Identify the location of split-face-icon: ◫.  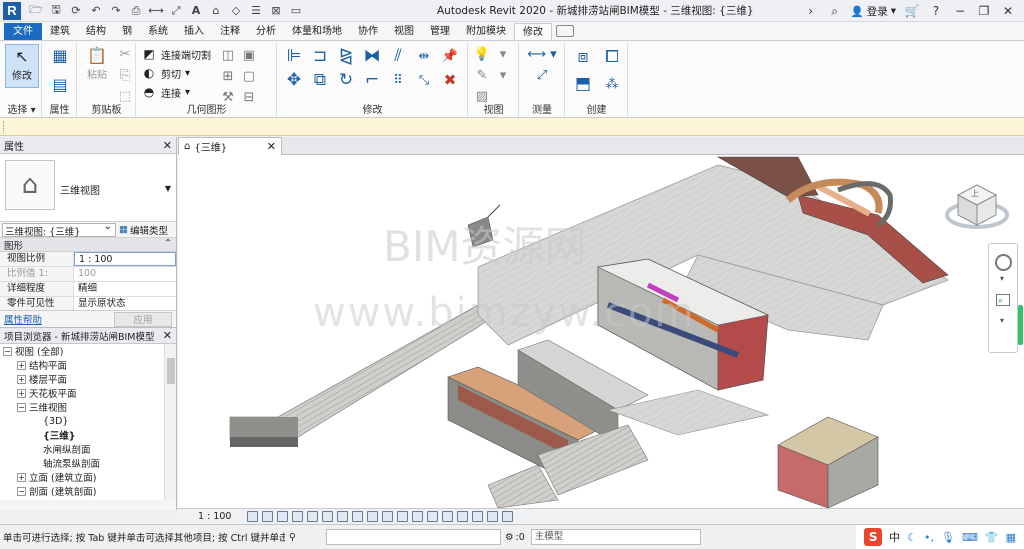
(228, 55).